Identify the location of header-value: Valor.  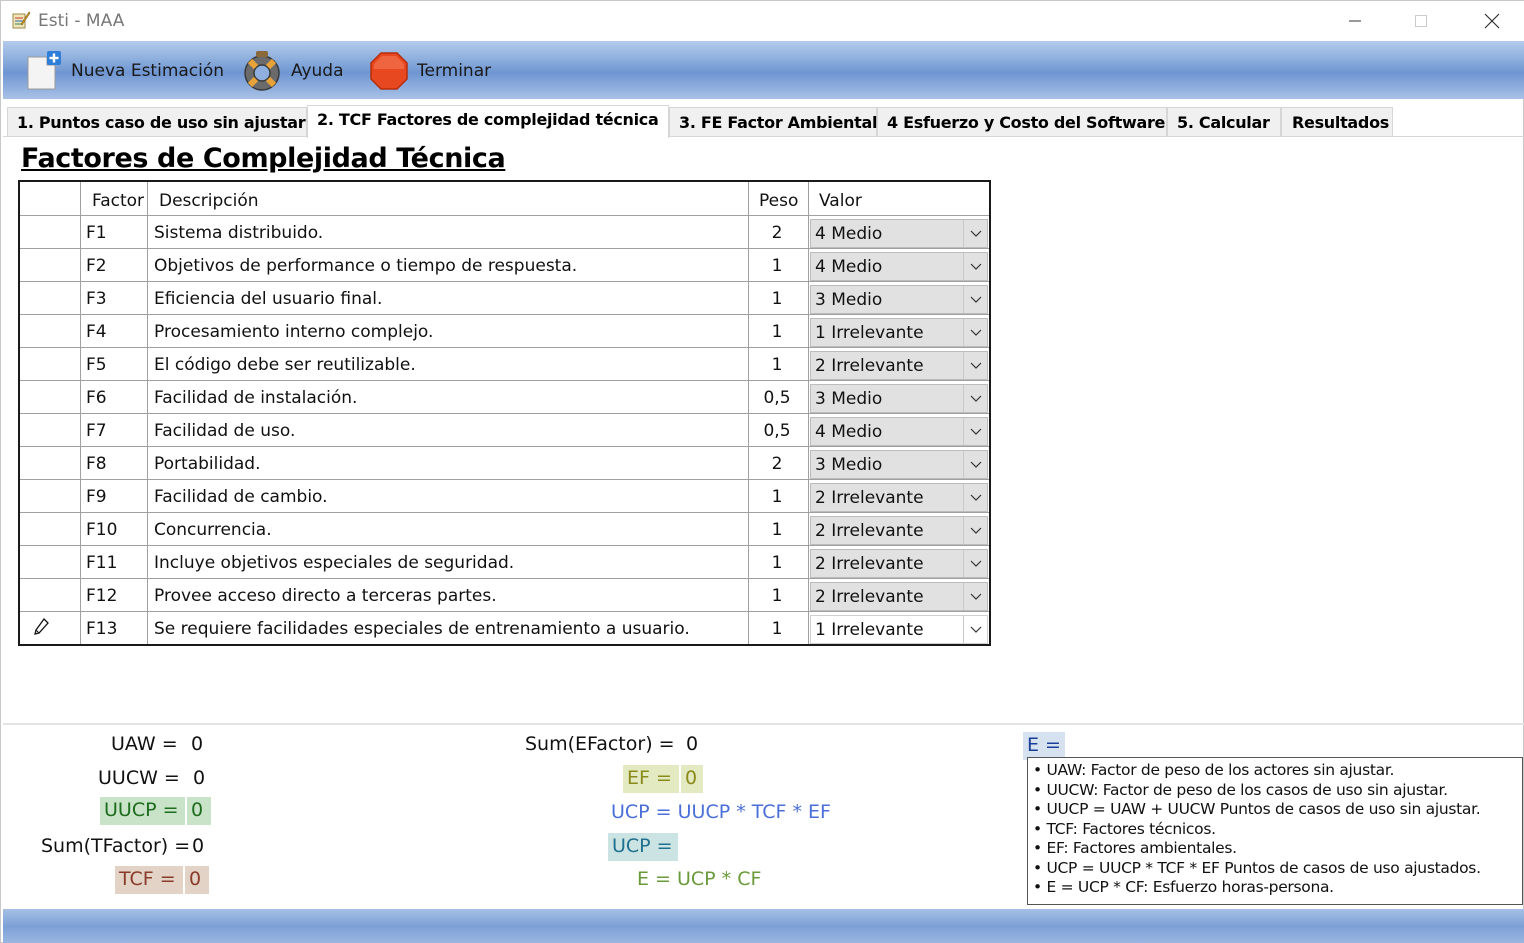
(840, 199).